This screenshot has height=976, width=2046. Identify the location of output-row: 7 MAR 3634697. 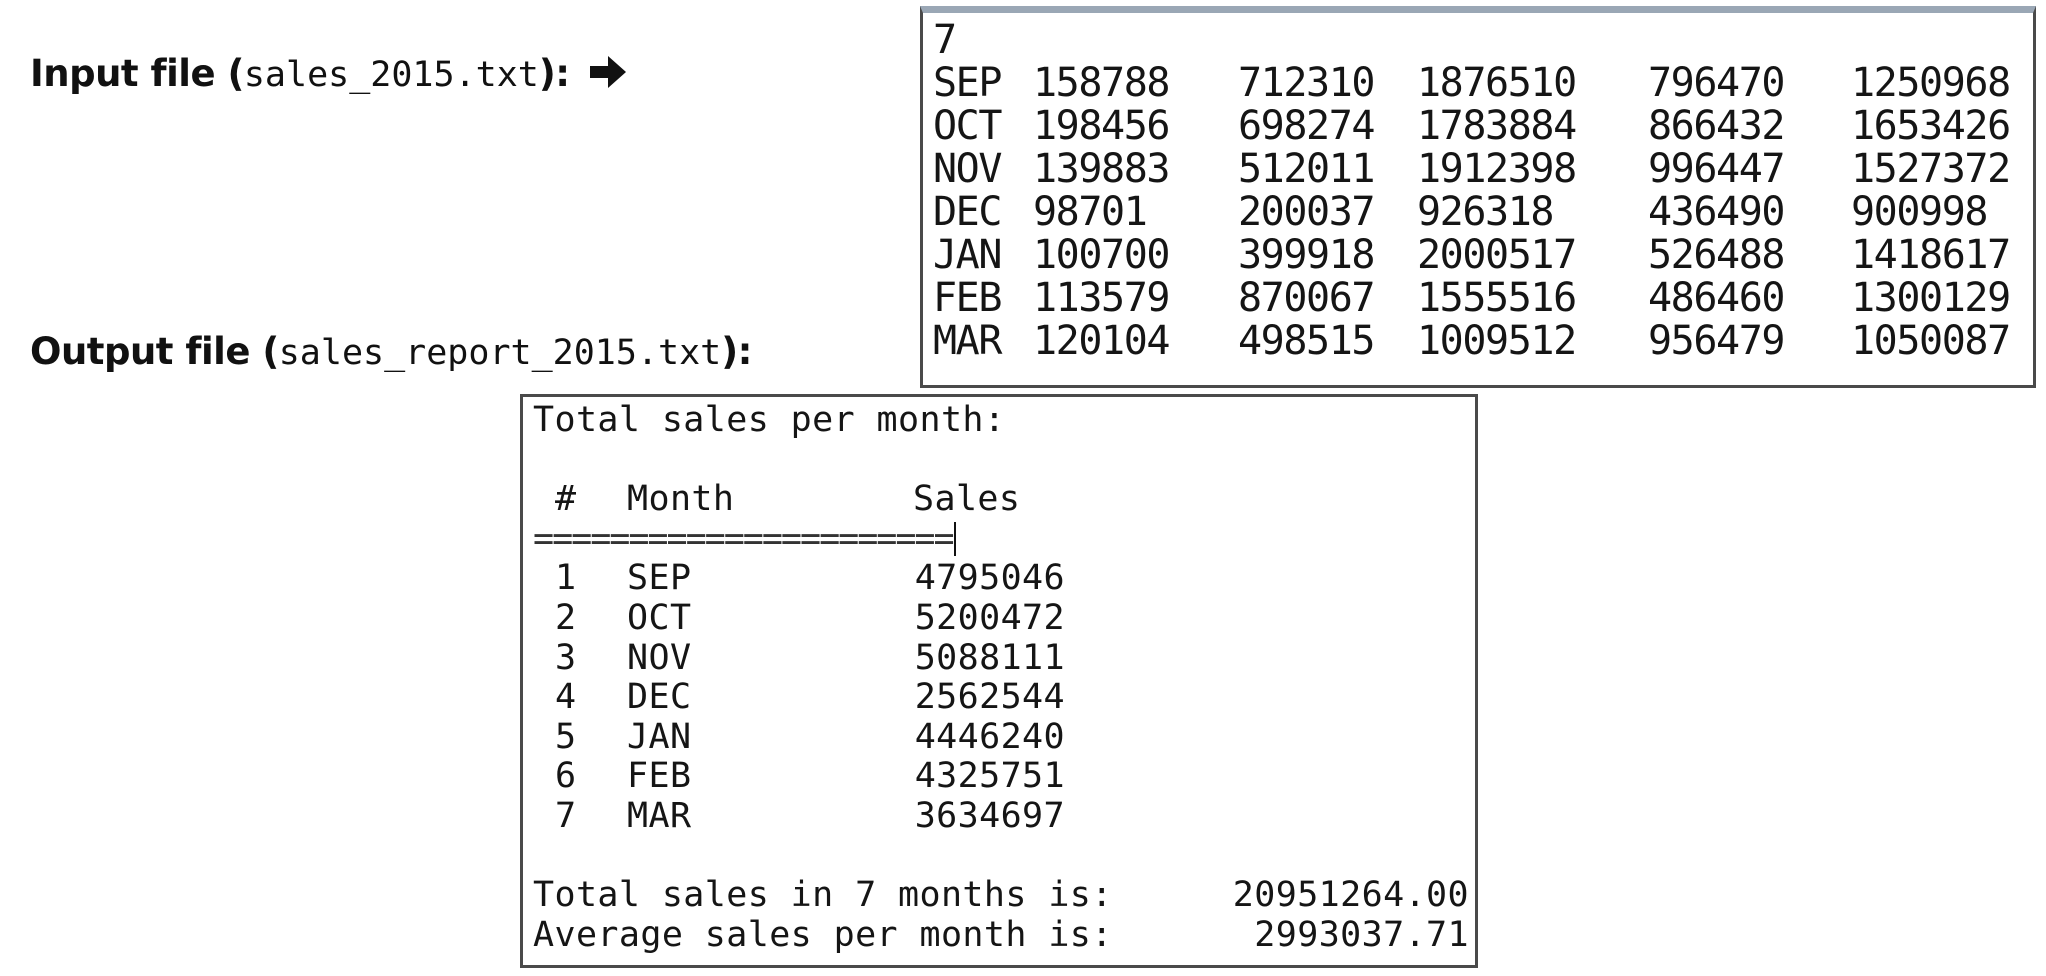
(1004, 816).